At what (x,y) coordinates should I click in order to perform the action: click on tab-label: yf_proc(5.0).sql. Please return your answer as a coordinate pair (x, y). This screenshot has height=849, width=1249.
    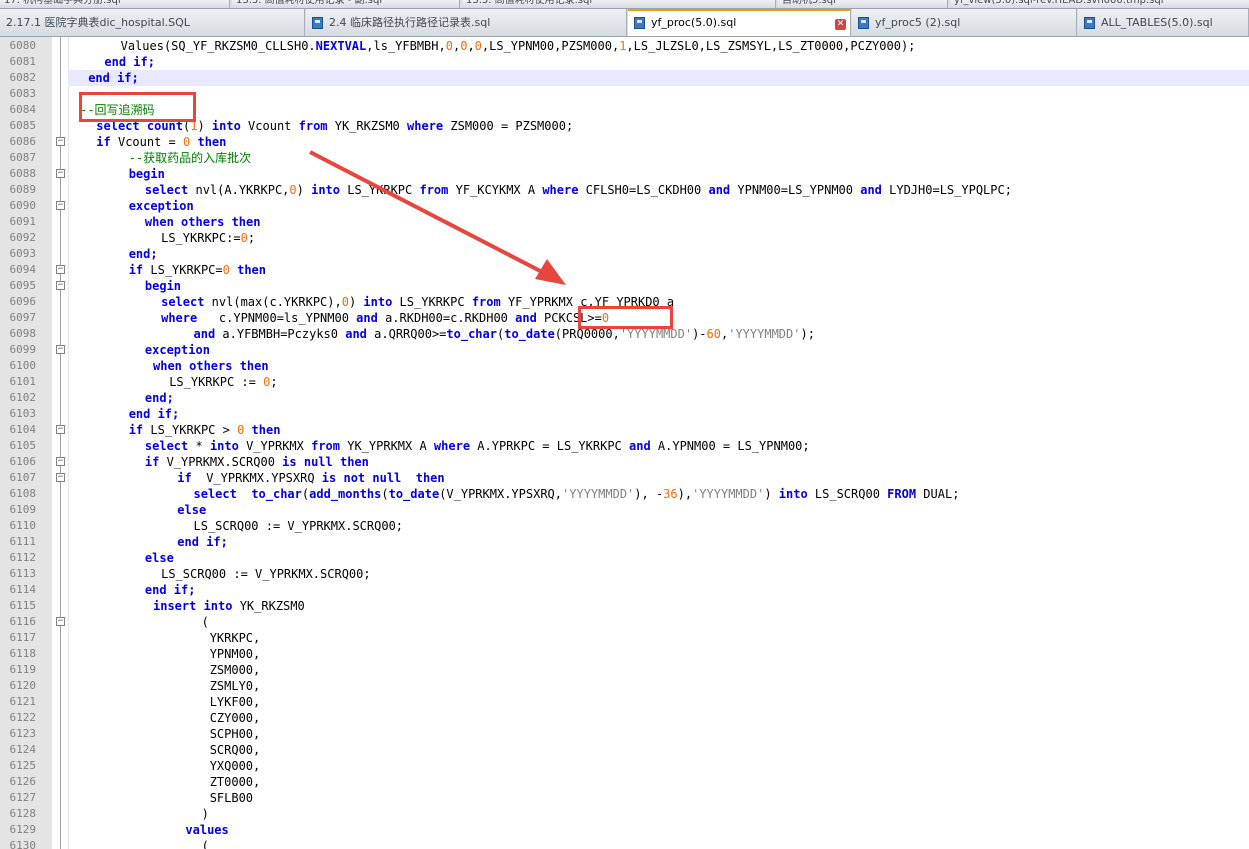
    Looking at the image, I should click on (694, 22).